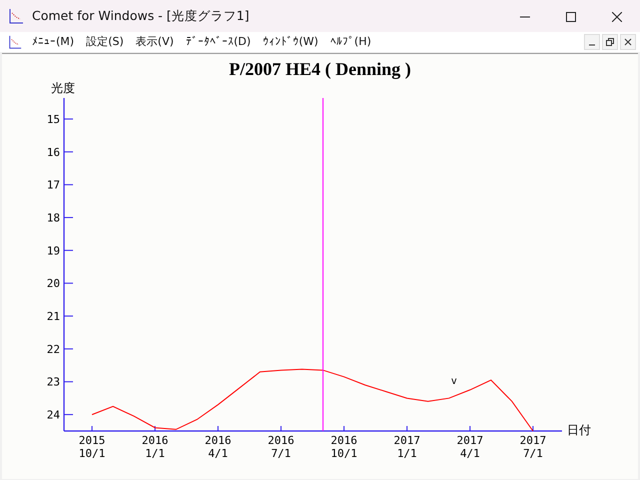  What do you see at coordinates (16, 16) in the screenshot?
I see `app-icon` at bounding box center [16, 16].